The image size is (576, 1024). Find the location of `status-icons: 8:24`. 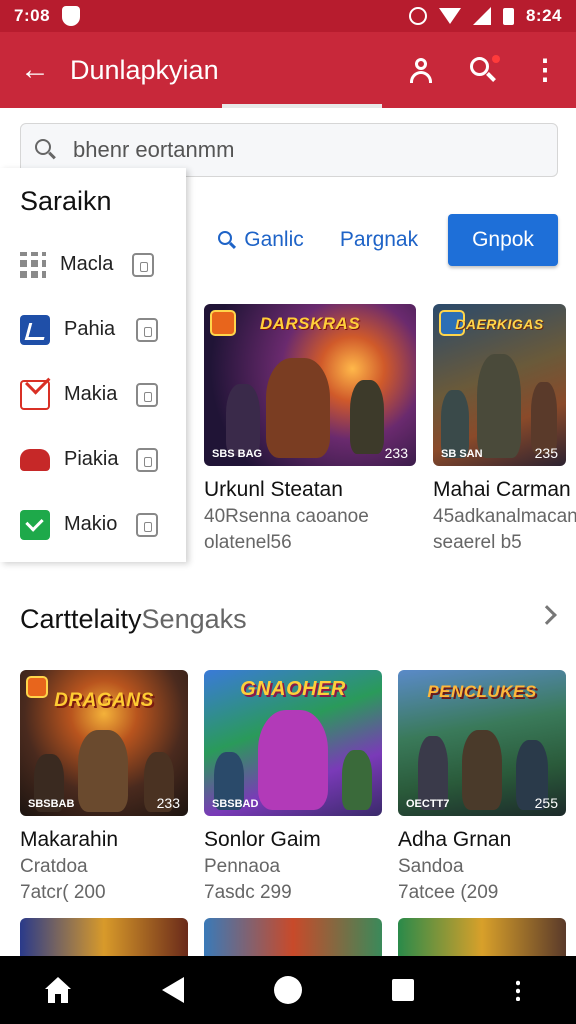

status-icons: 8:24 is located at coordinates (485, 16).